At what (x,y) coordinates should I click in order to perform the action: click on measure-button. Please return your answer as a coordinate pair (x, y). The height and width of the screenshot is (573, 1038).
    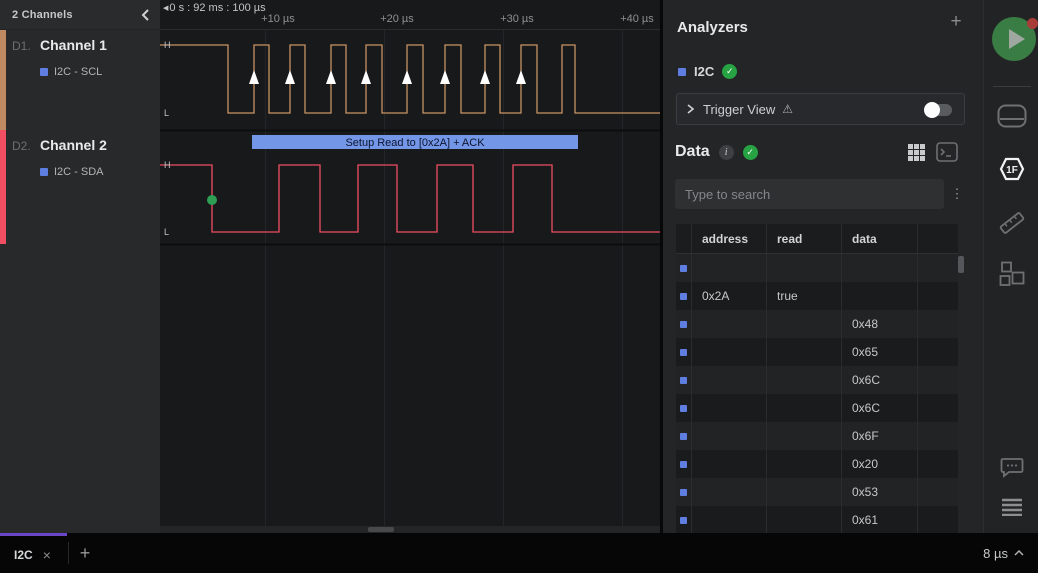
    Looking at the image, I should click on (1011, 223).